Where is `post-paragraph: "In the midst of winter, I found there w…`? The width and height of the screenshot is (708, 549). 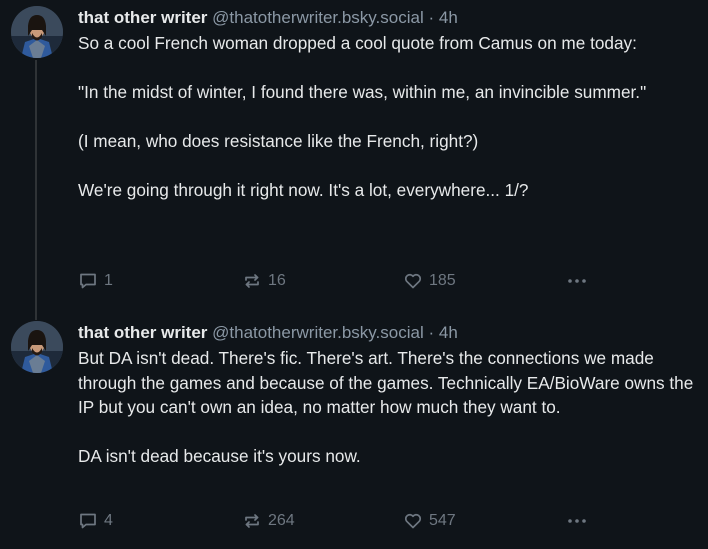 post-paragraph: "In the midst of winter, I found there w… is located at coordinates (362, 92).